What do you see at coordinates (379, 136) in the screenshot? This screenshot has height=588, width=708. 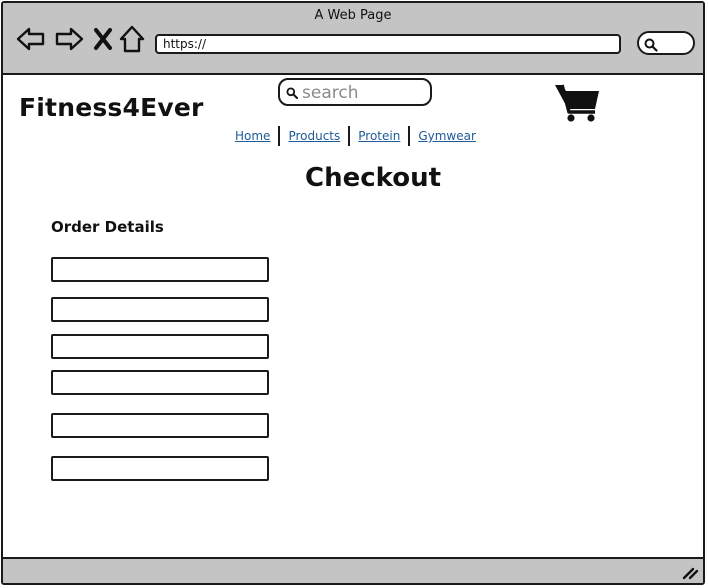 I see `nav-link-protein: Protein` at bounding box center [379, 136].